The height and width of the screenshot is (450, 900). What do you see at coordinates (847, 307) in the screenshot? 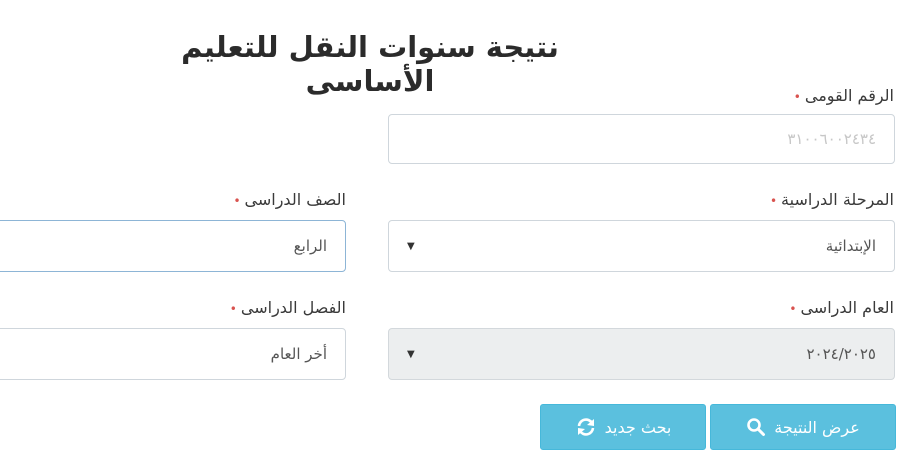
I see `year-label-text: العام الدراسى` at bounding box center [847, 307].